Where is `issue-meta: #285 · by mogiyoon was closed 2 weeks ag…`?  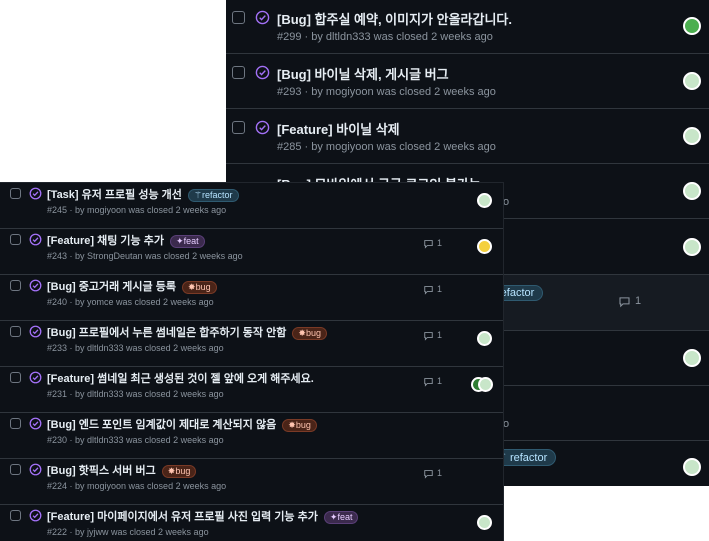 issue-meta: #285 · by mogiyoon was closed 2 weeks ag… is located at coordinates (386, 147).